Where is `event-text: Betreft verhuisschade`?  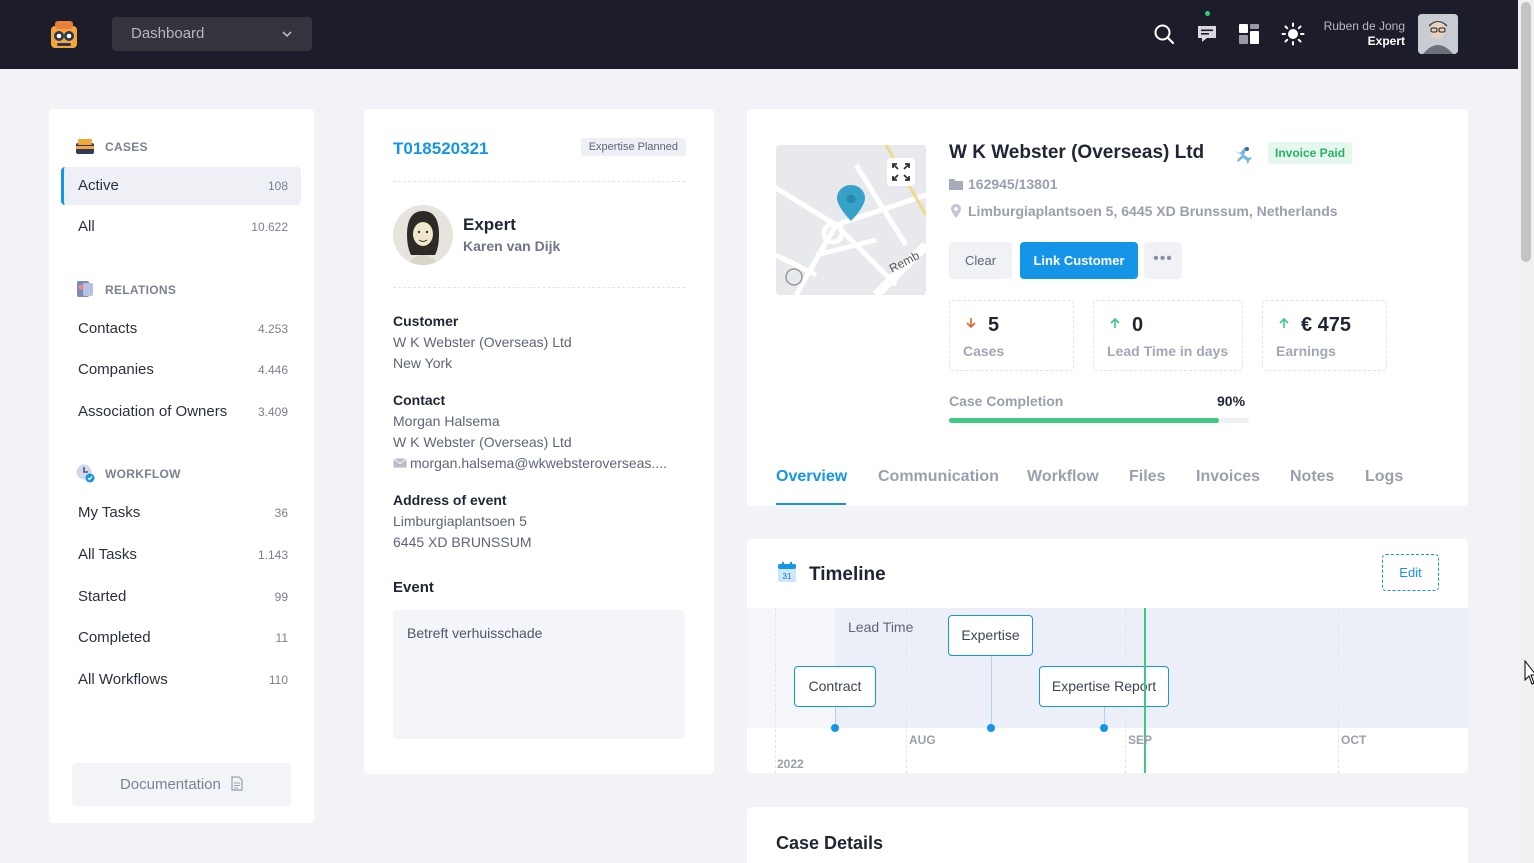
event-text: Betreft verhuisschade is located at coordinates (475, 633).